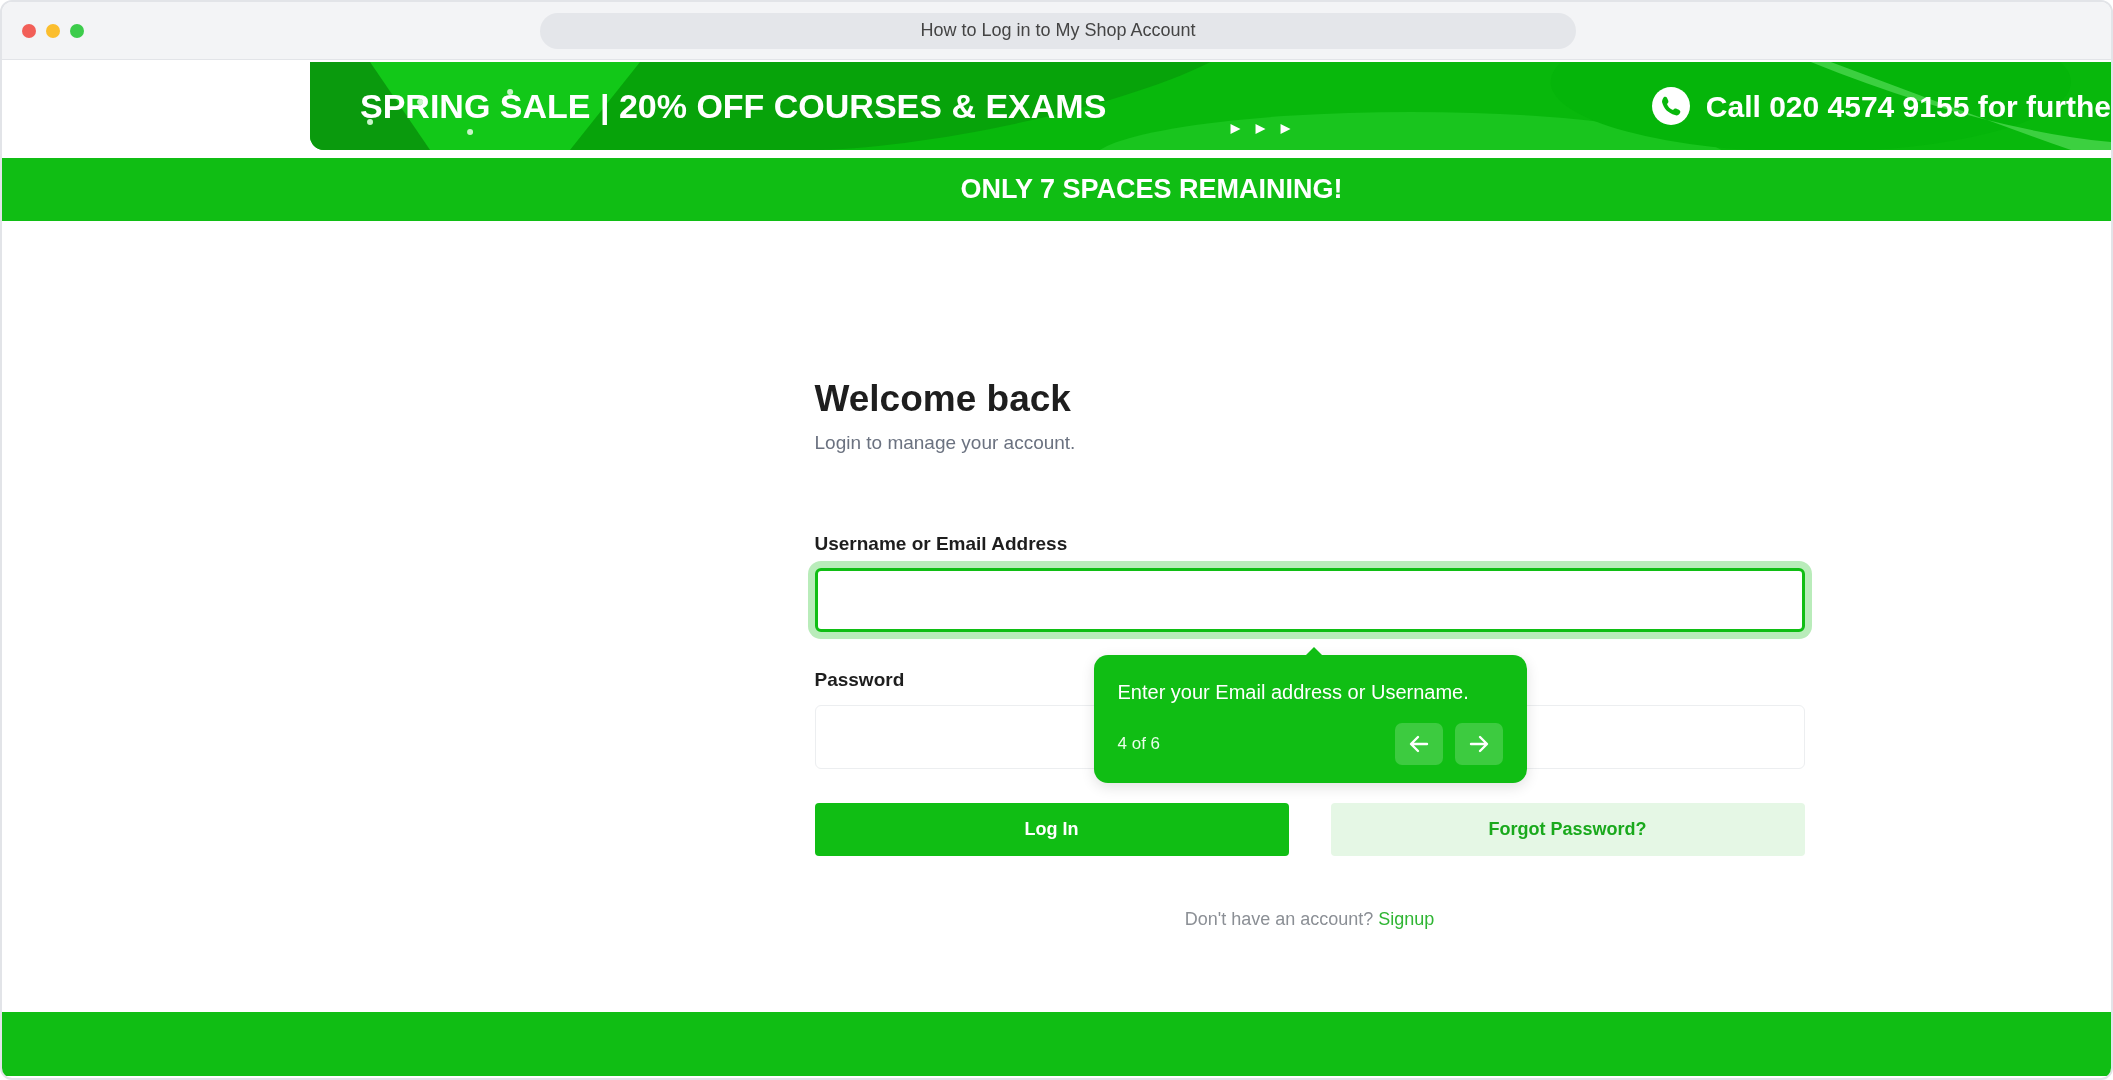 This screenshot has width=2113, height=1080. What do you see at coordinates (1293, 692) in the screenshot?
I see `tooltip-text: Enter your Email address or Username.` at bounding box center [1293, 692].